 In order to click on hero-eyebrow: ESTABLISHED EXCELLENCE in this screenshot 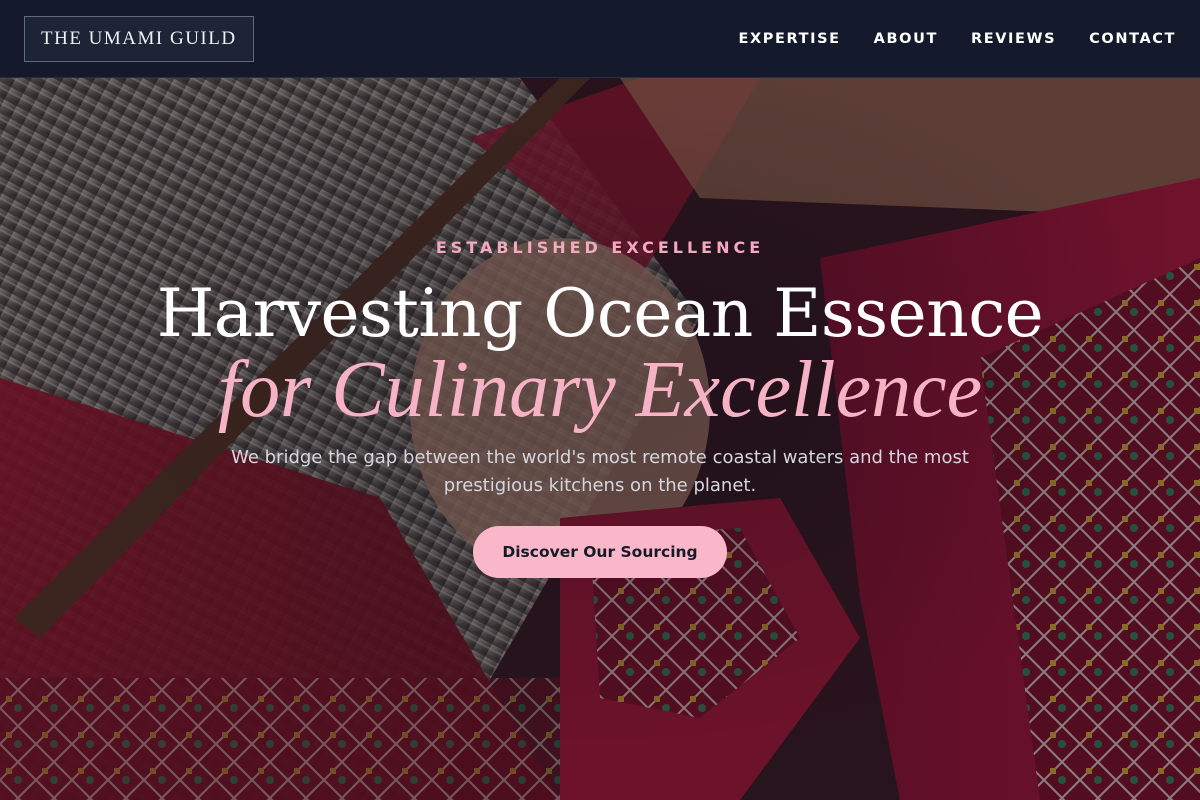, I will do `click(600, 247)`.